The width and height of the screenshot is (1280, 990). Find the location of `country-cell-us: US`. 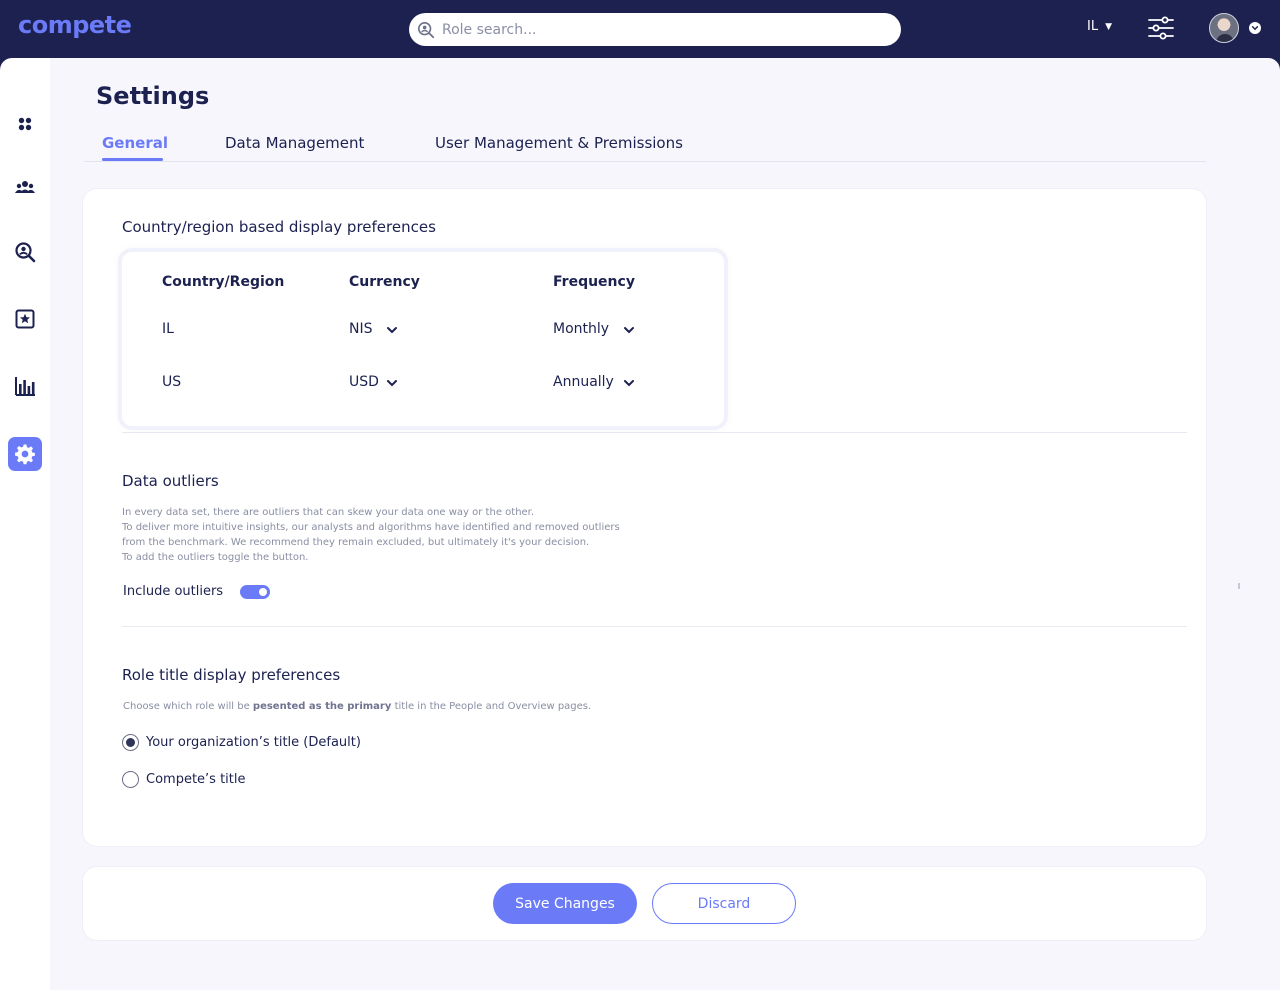

country-cell-us: US is located at coordinates (172, 382).